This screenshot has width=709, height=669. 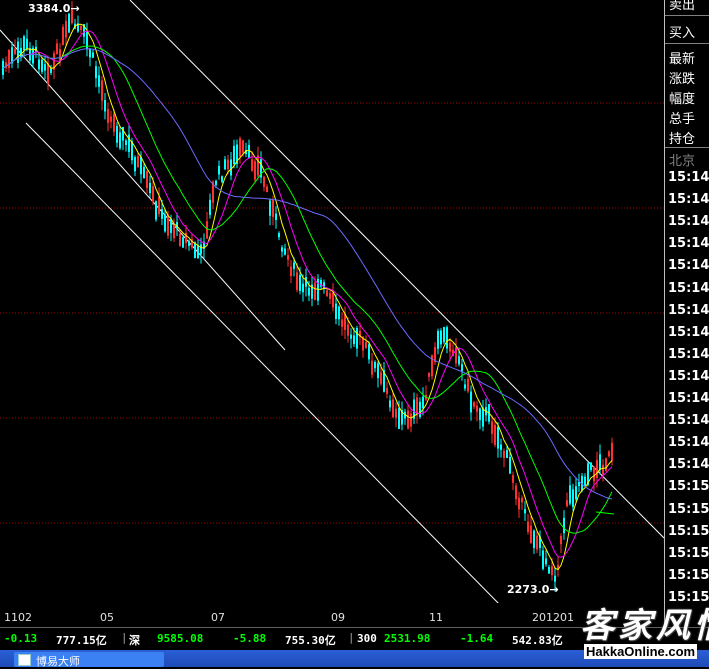 I want to click on status-hs300-index: 2531.98, so click(x=407, y=638).